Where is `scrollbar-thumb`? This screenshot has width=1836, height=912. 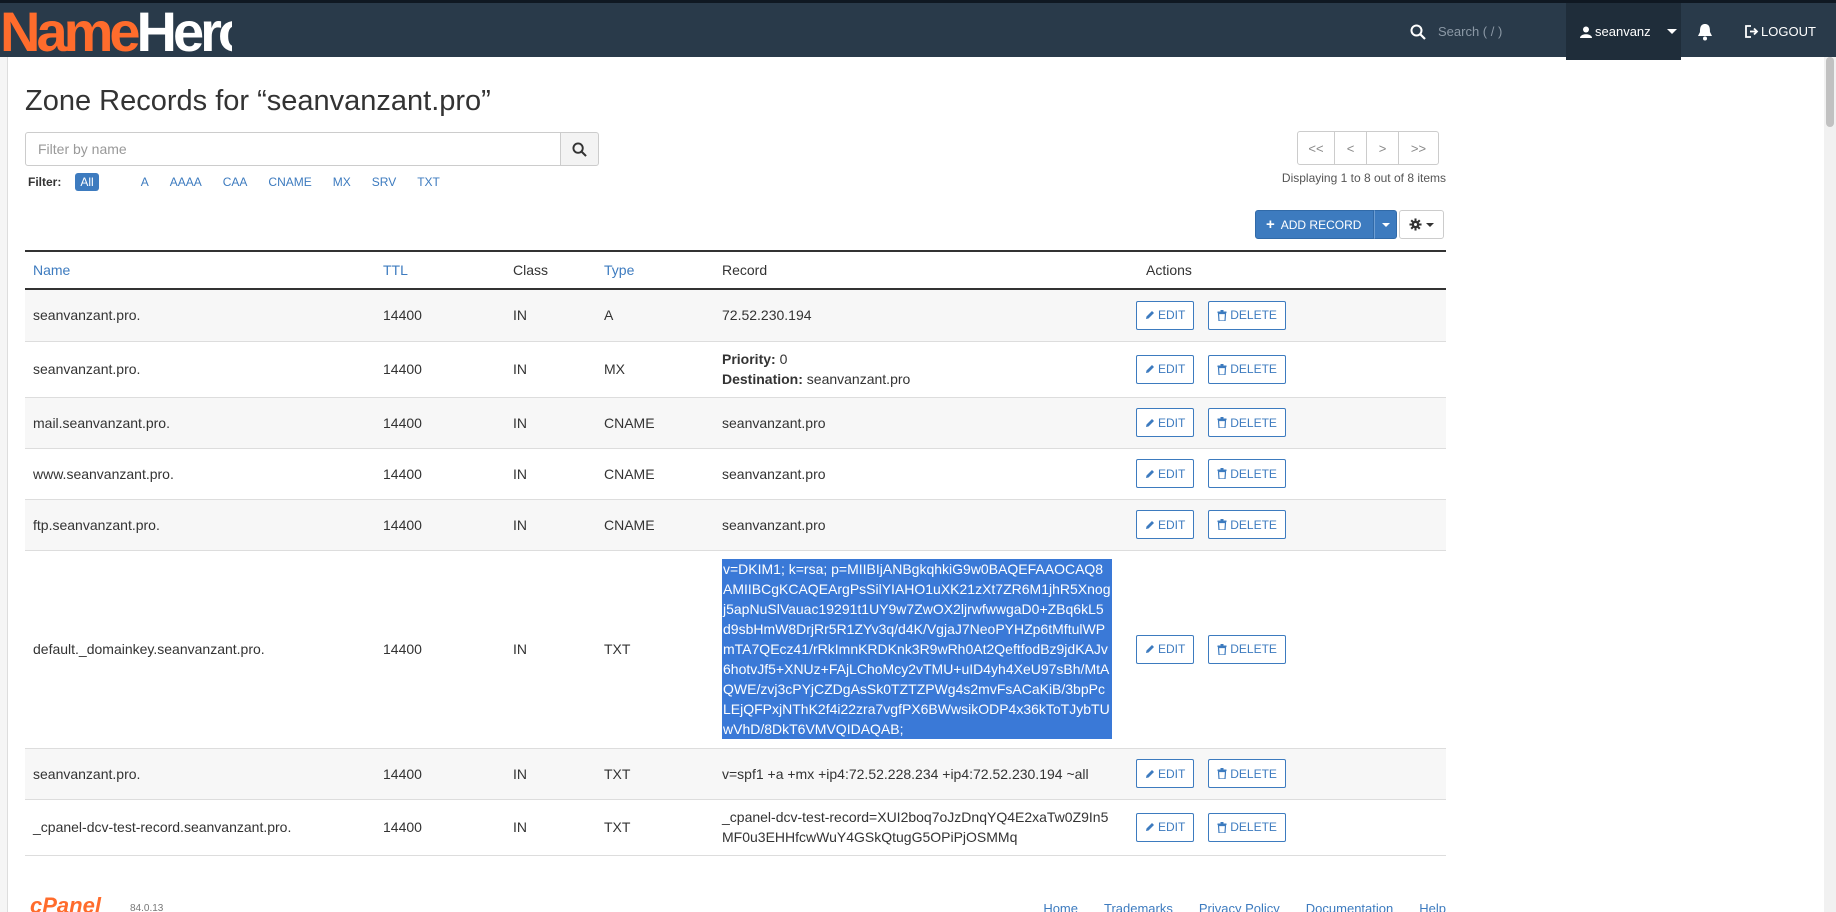
scrollbar-thumb is located at coordinates (1830, 92).